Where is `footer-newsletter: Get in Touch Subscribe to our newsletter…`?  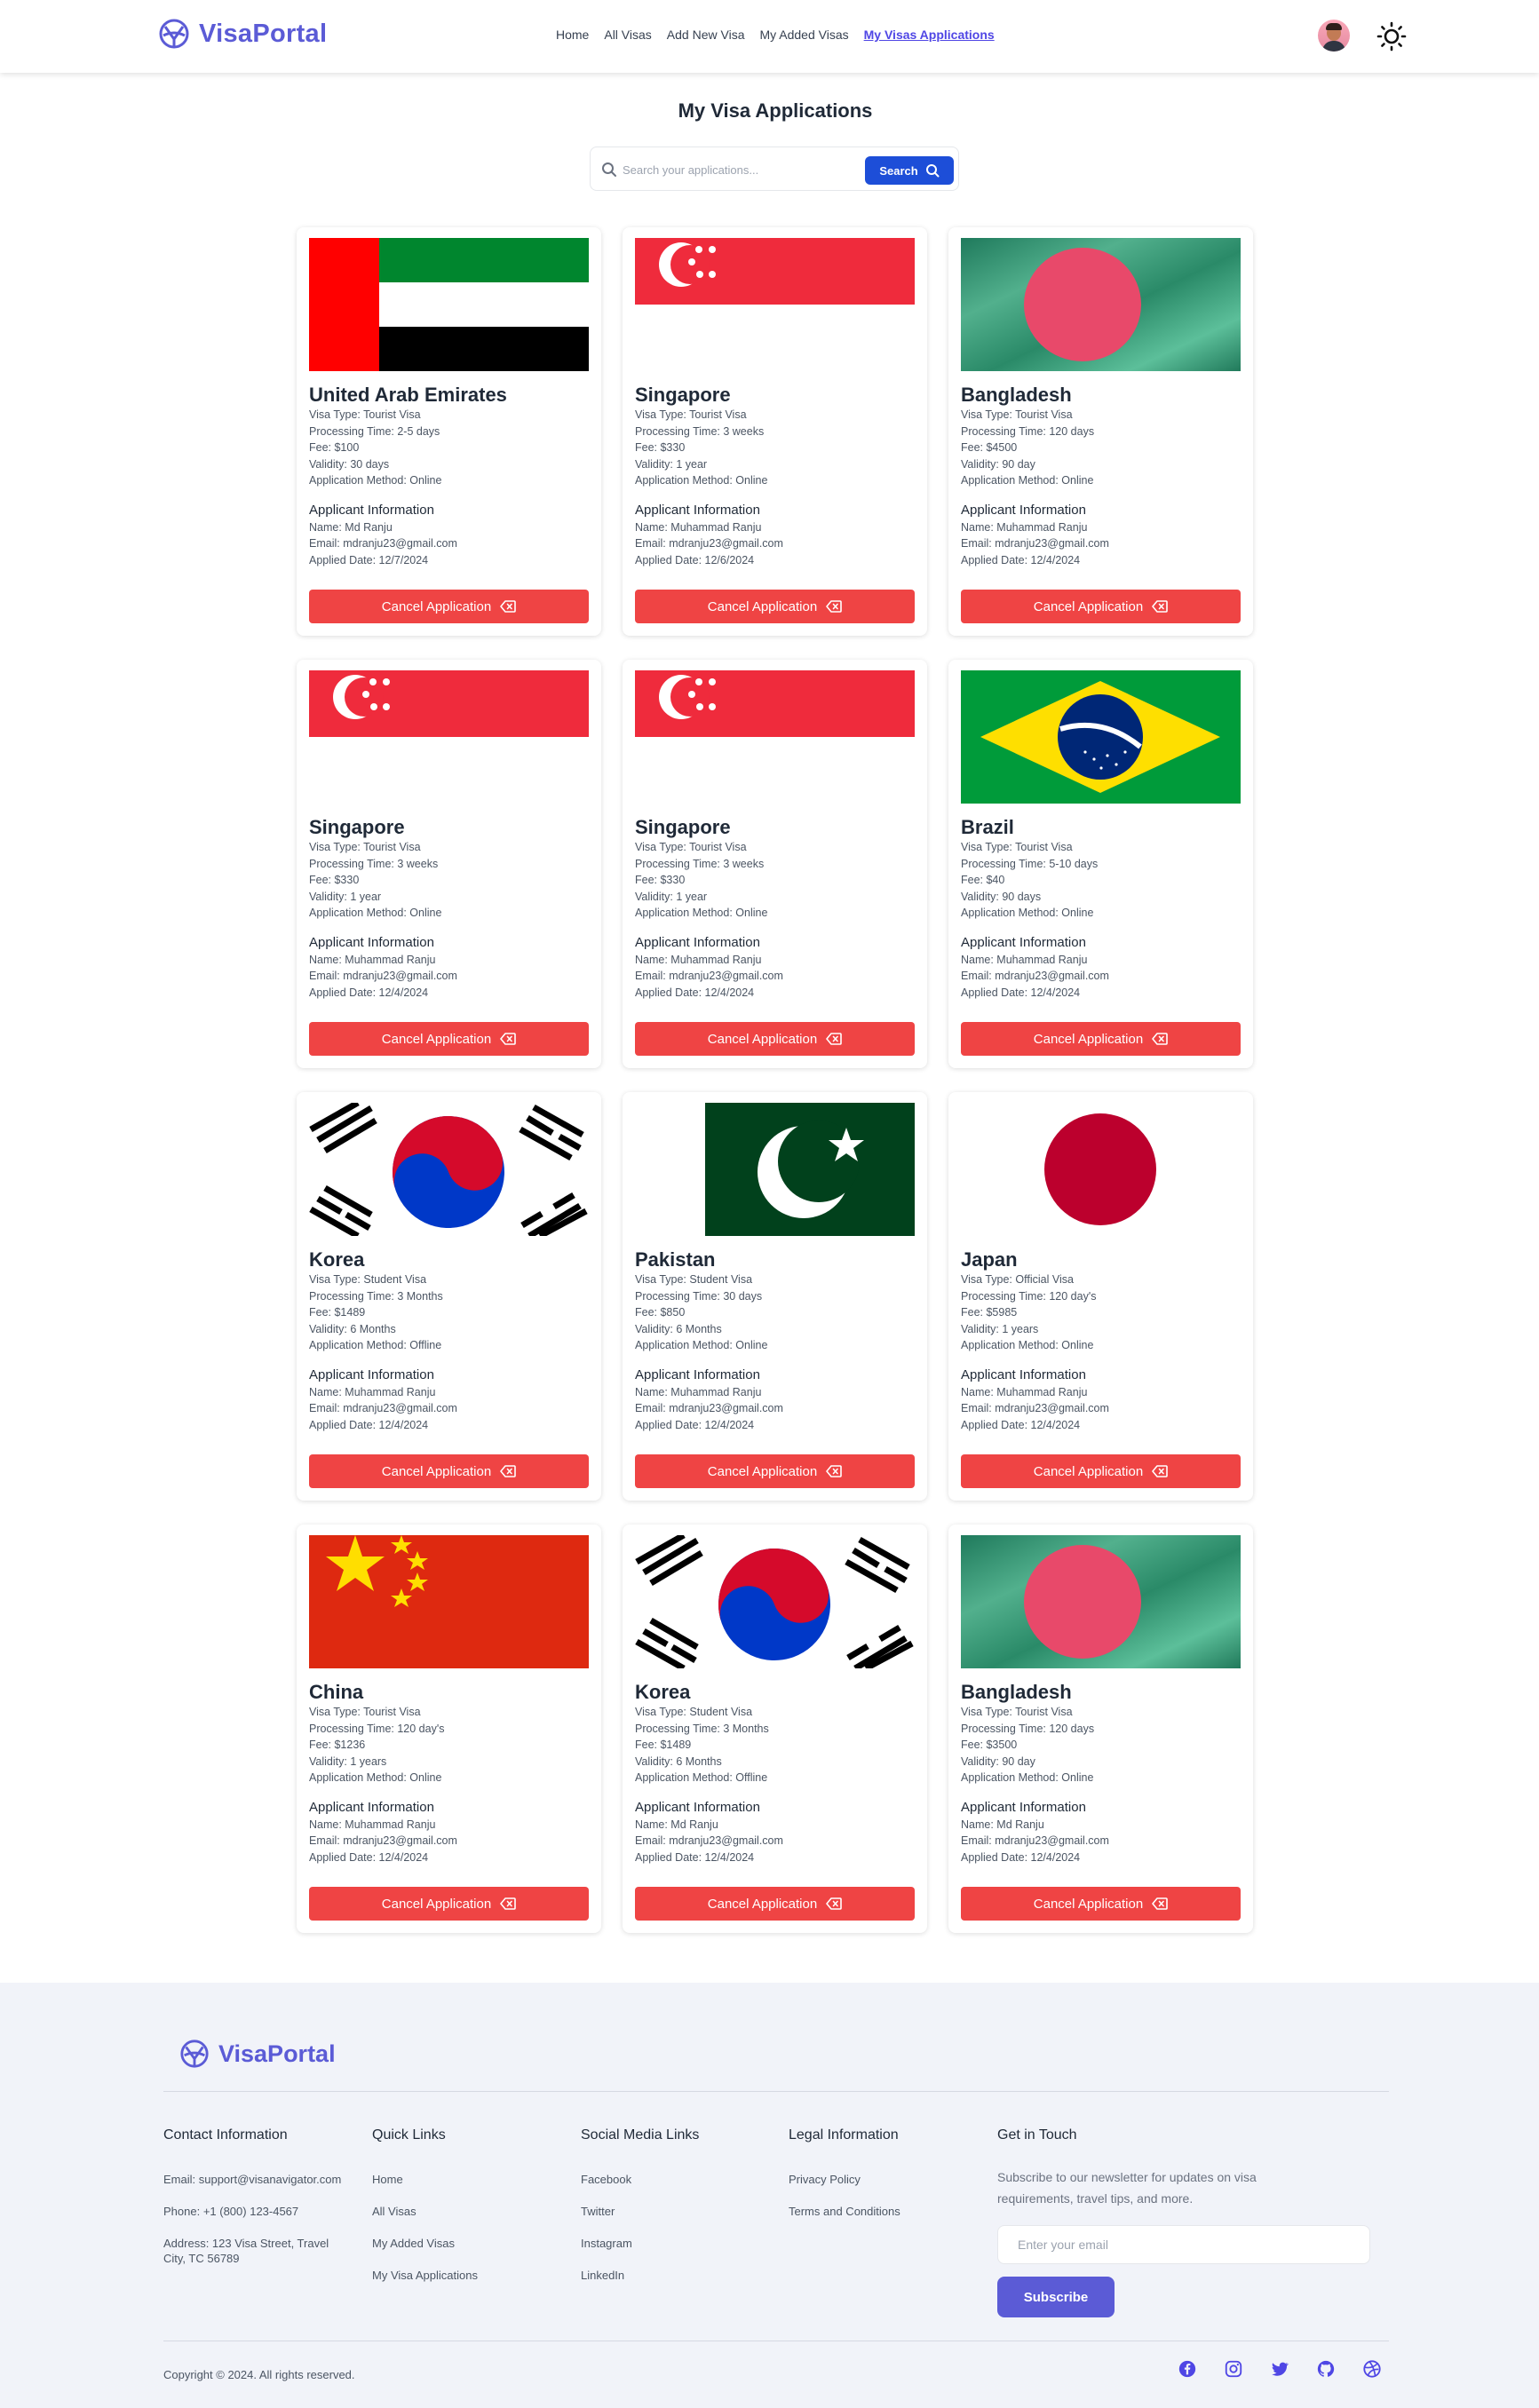 footer-newsletter: Get in Touch Subscribe to our newsletter… is located at coordinates (1184, 2222).